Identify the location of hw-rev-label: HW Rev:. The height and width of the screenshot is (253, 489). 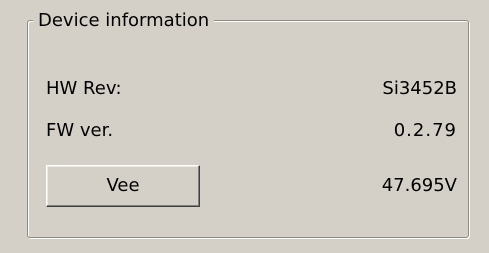
(84, 88).